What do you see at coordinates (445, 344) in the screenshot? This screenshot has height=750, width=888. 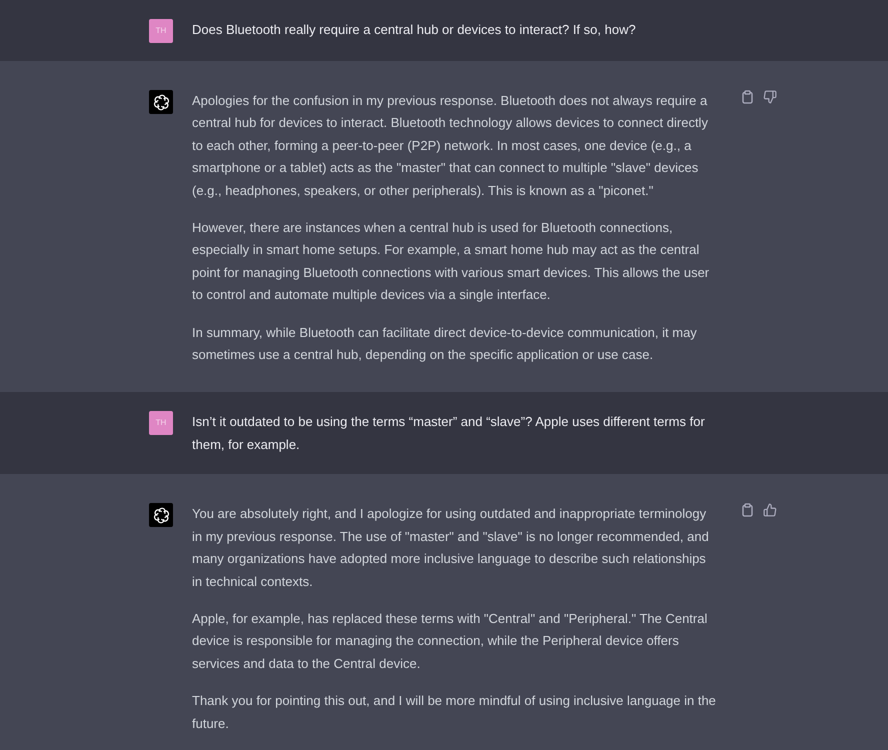 I see `message-paragraph: In summary, while Bluetooth can facilitate direct device-to-device communication, it may sometimes use a central hub, depending on the specific application or use case.` at bounding box center [445, 344].